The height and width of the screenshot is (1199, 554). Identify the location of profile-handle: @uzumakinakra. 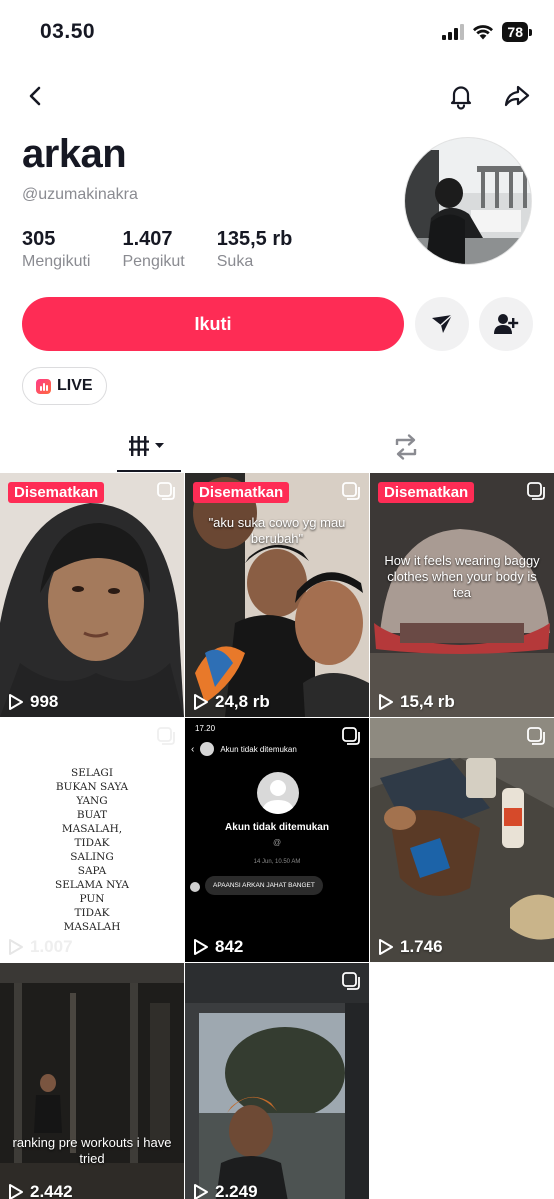
(80, 194).